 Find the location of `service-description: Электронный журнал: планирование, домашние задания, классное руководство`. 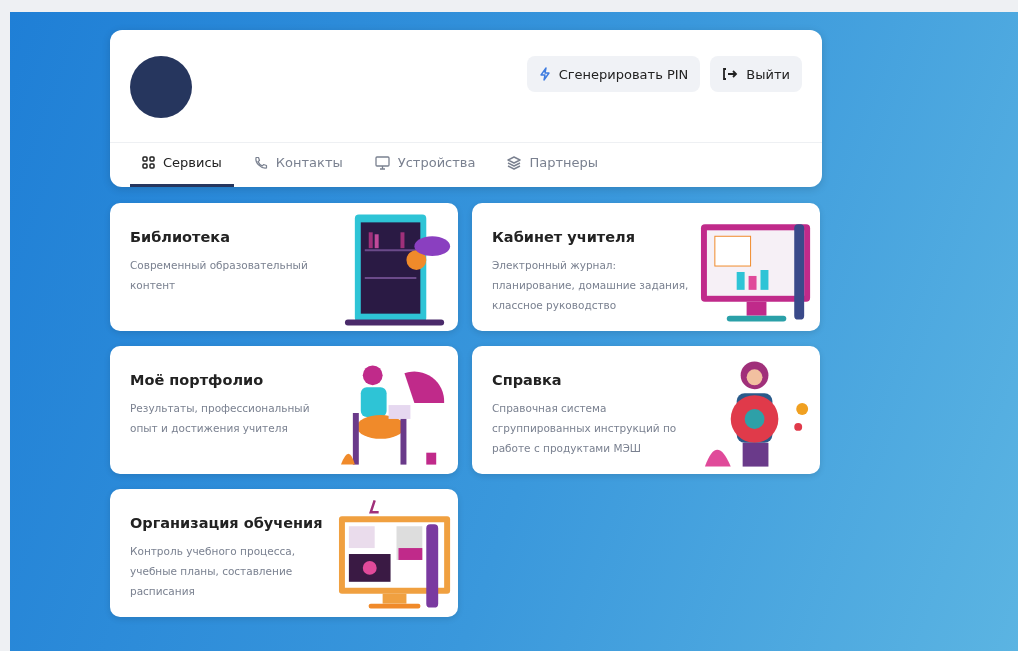

service-description: Электронный журнал: планирование, домашние задания, классное руководство is located at coordinates (591, 285).